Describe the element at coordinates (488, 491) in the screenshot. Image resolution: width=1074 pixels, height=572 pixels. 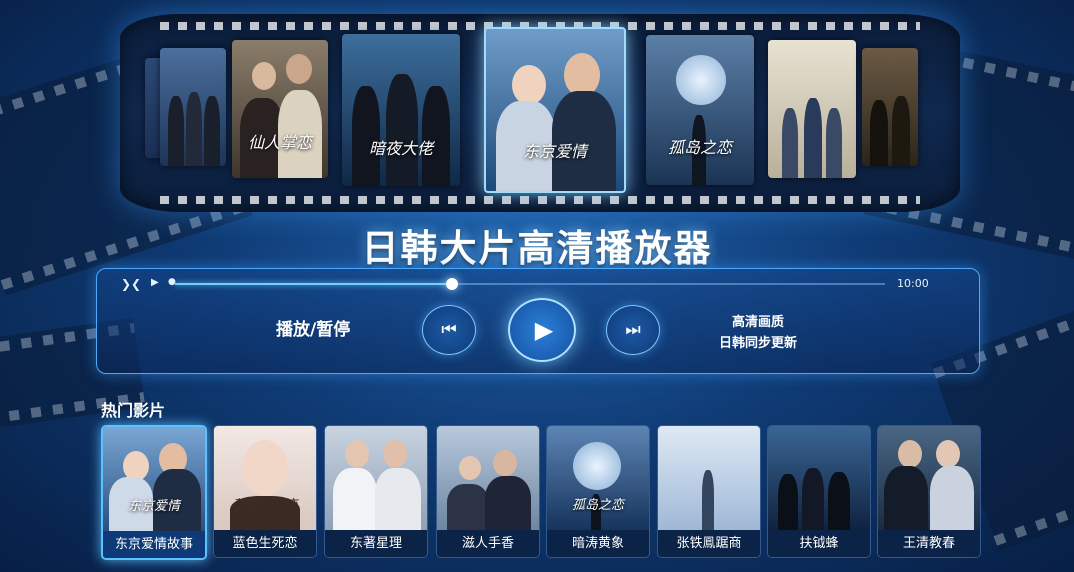
I see `movie-card: 滋人手香` at that location.